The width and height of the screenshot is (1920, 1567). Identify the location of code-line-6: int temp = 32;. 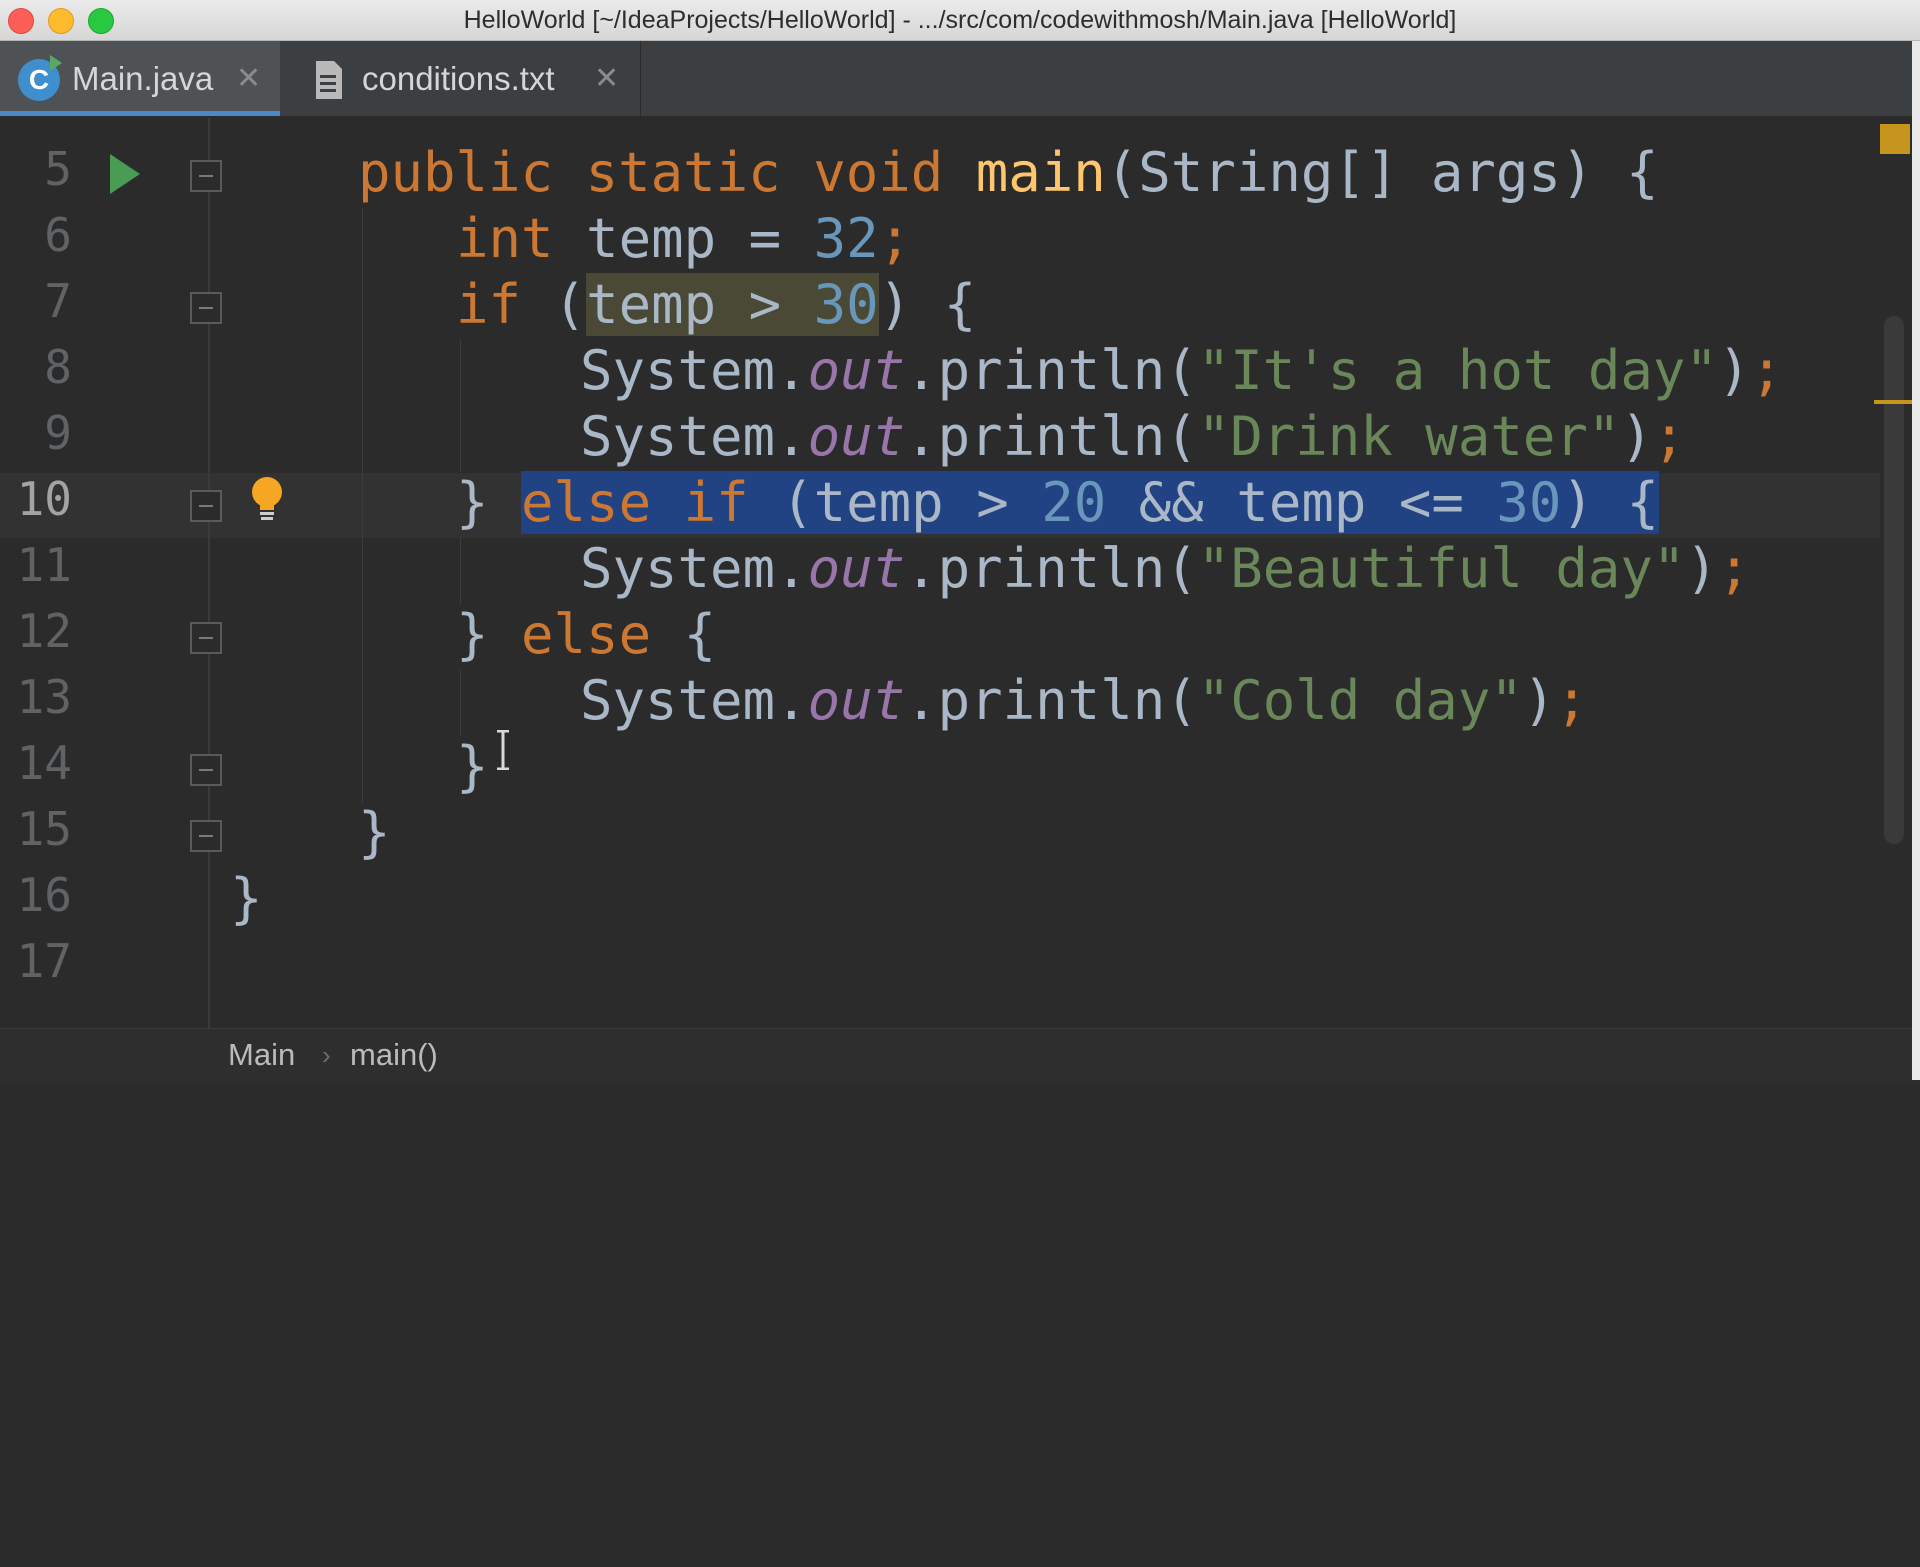
(683, 239).